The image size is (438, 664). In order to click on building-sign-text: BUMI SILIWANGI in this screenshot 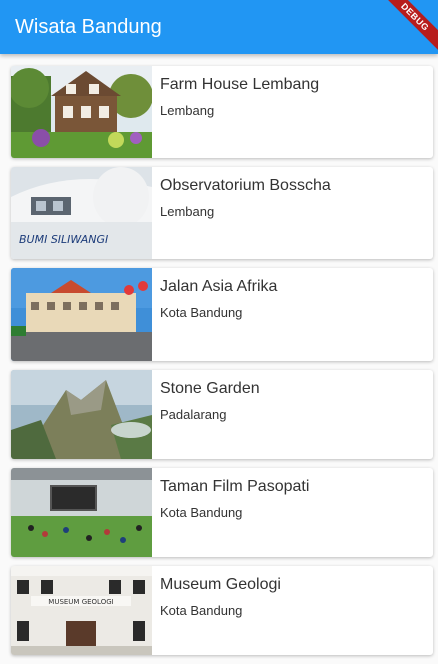, I will do `click(63, 239)`.